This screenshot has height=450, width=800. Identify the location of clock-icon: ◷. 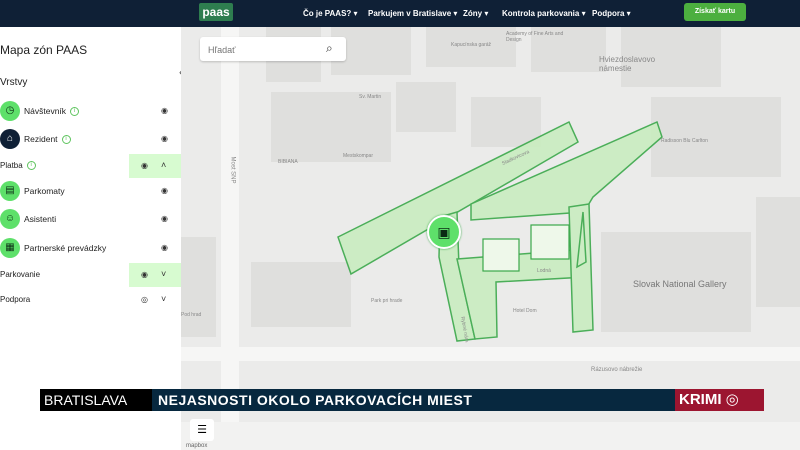
(10, 111).